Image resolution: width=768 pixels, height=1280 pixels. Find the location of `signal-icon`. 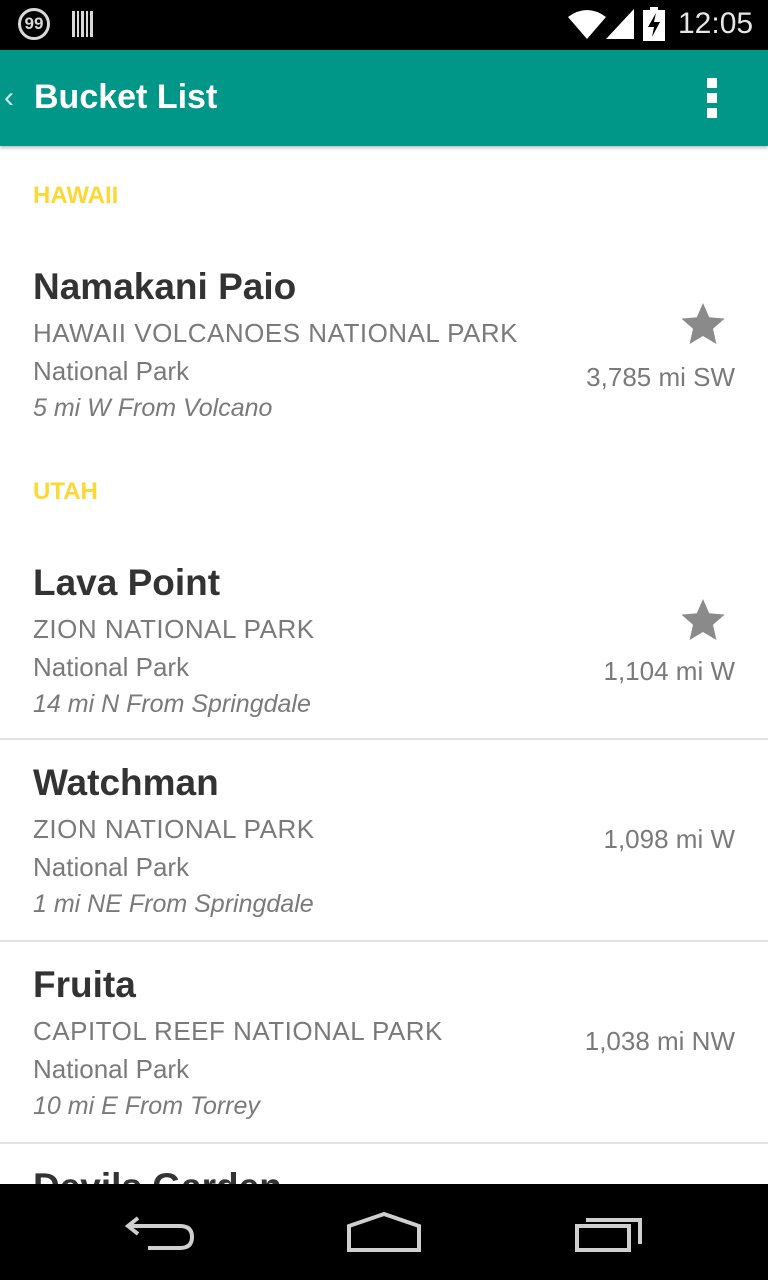

signal-icon is located at coordinates (620, 24).